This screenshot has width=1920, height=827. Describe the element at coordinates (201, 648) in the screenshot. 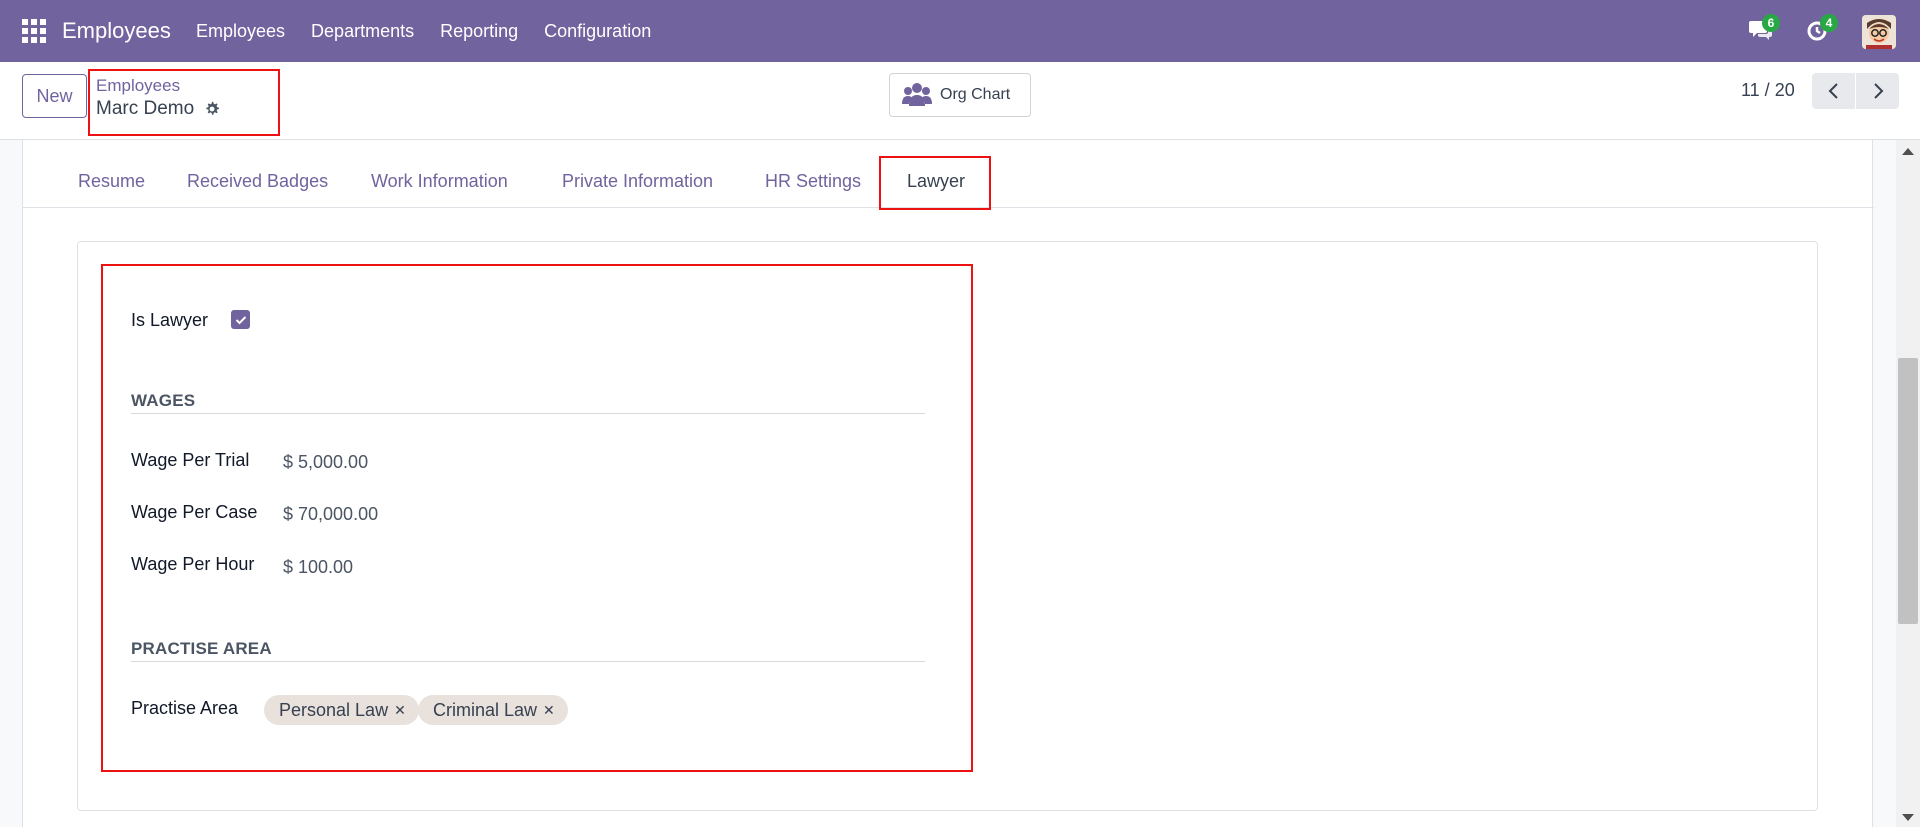

I see `practise-area-section-title: PRACTISE AREA` at that location.